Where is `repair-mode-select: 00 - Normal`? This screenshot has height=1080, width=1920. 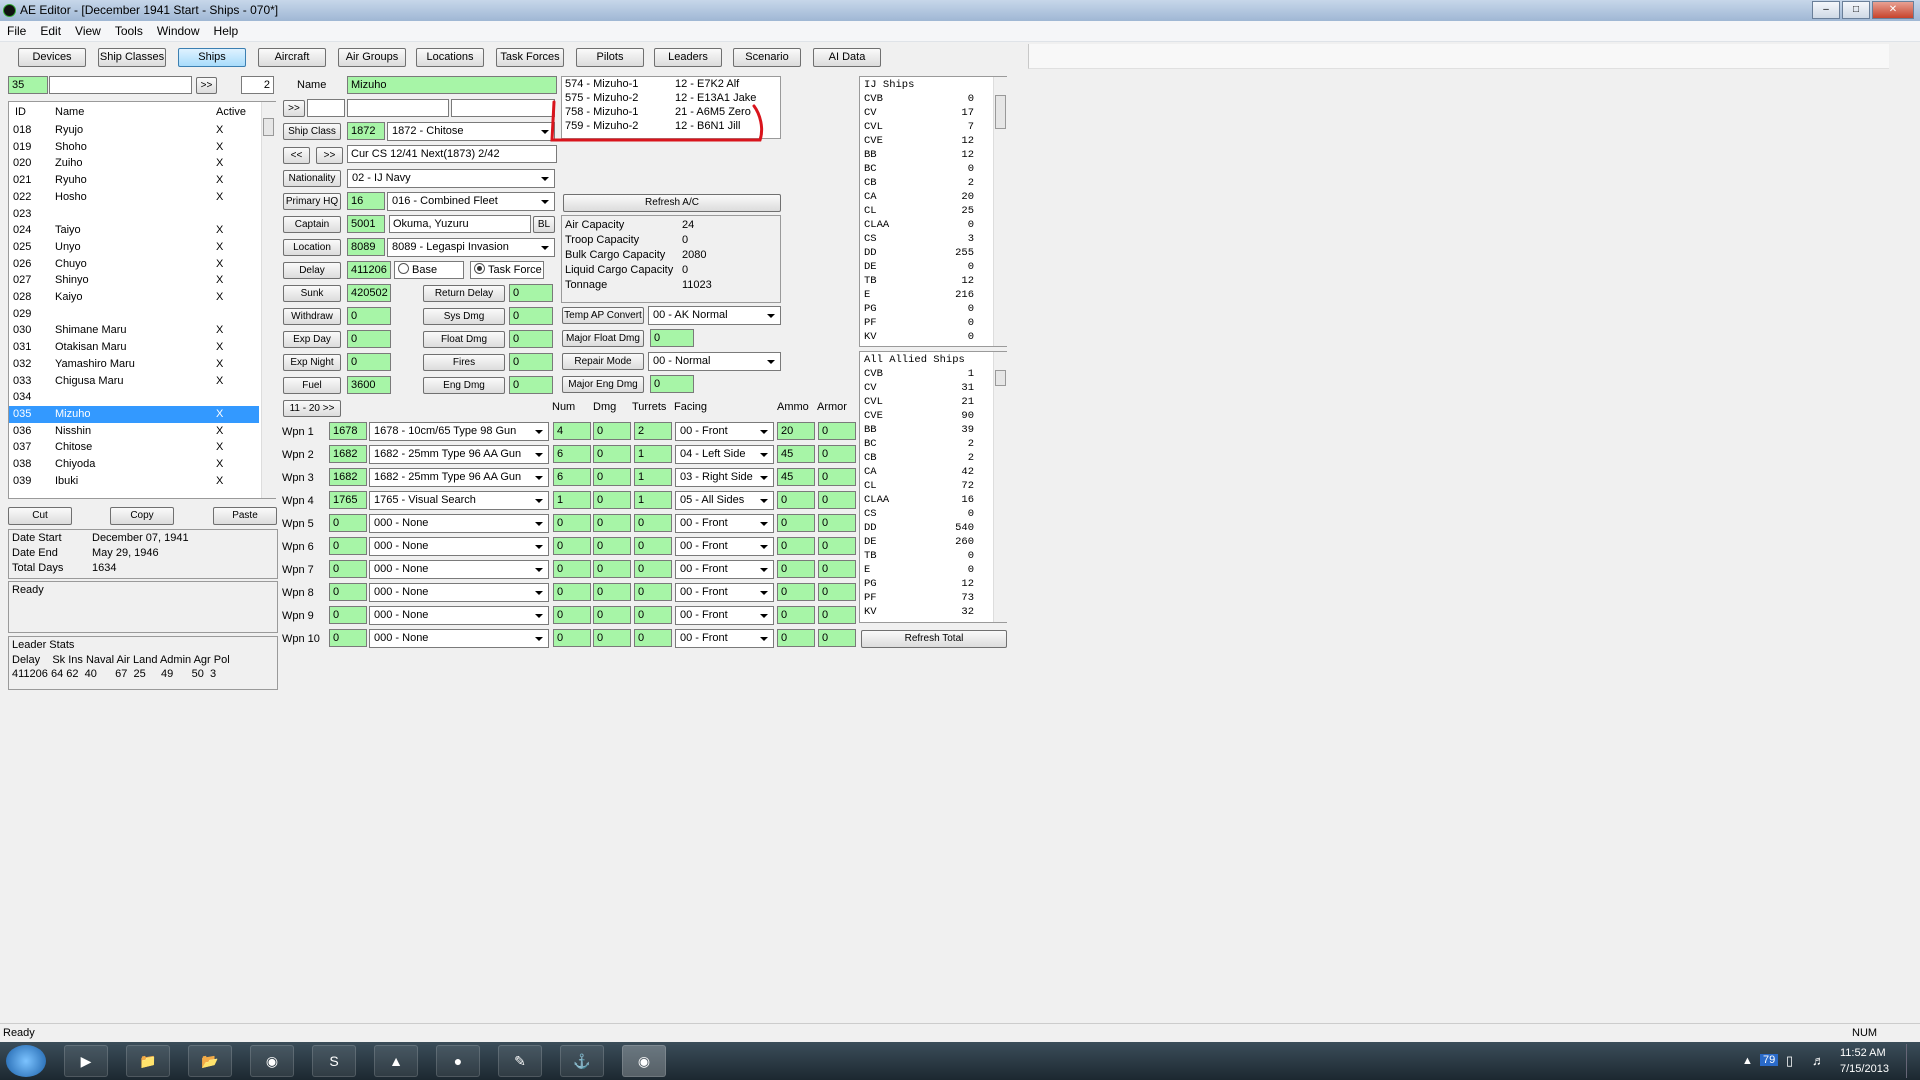 repair-mode-select: 00 - Normal is located at coordinates (714, 361).